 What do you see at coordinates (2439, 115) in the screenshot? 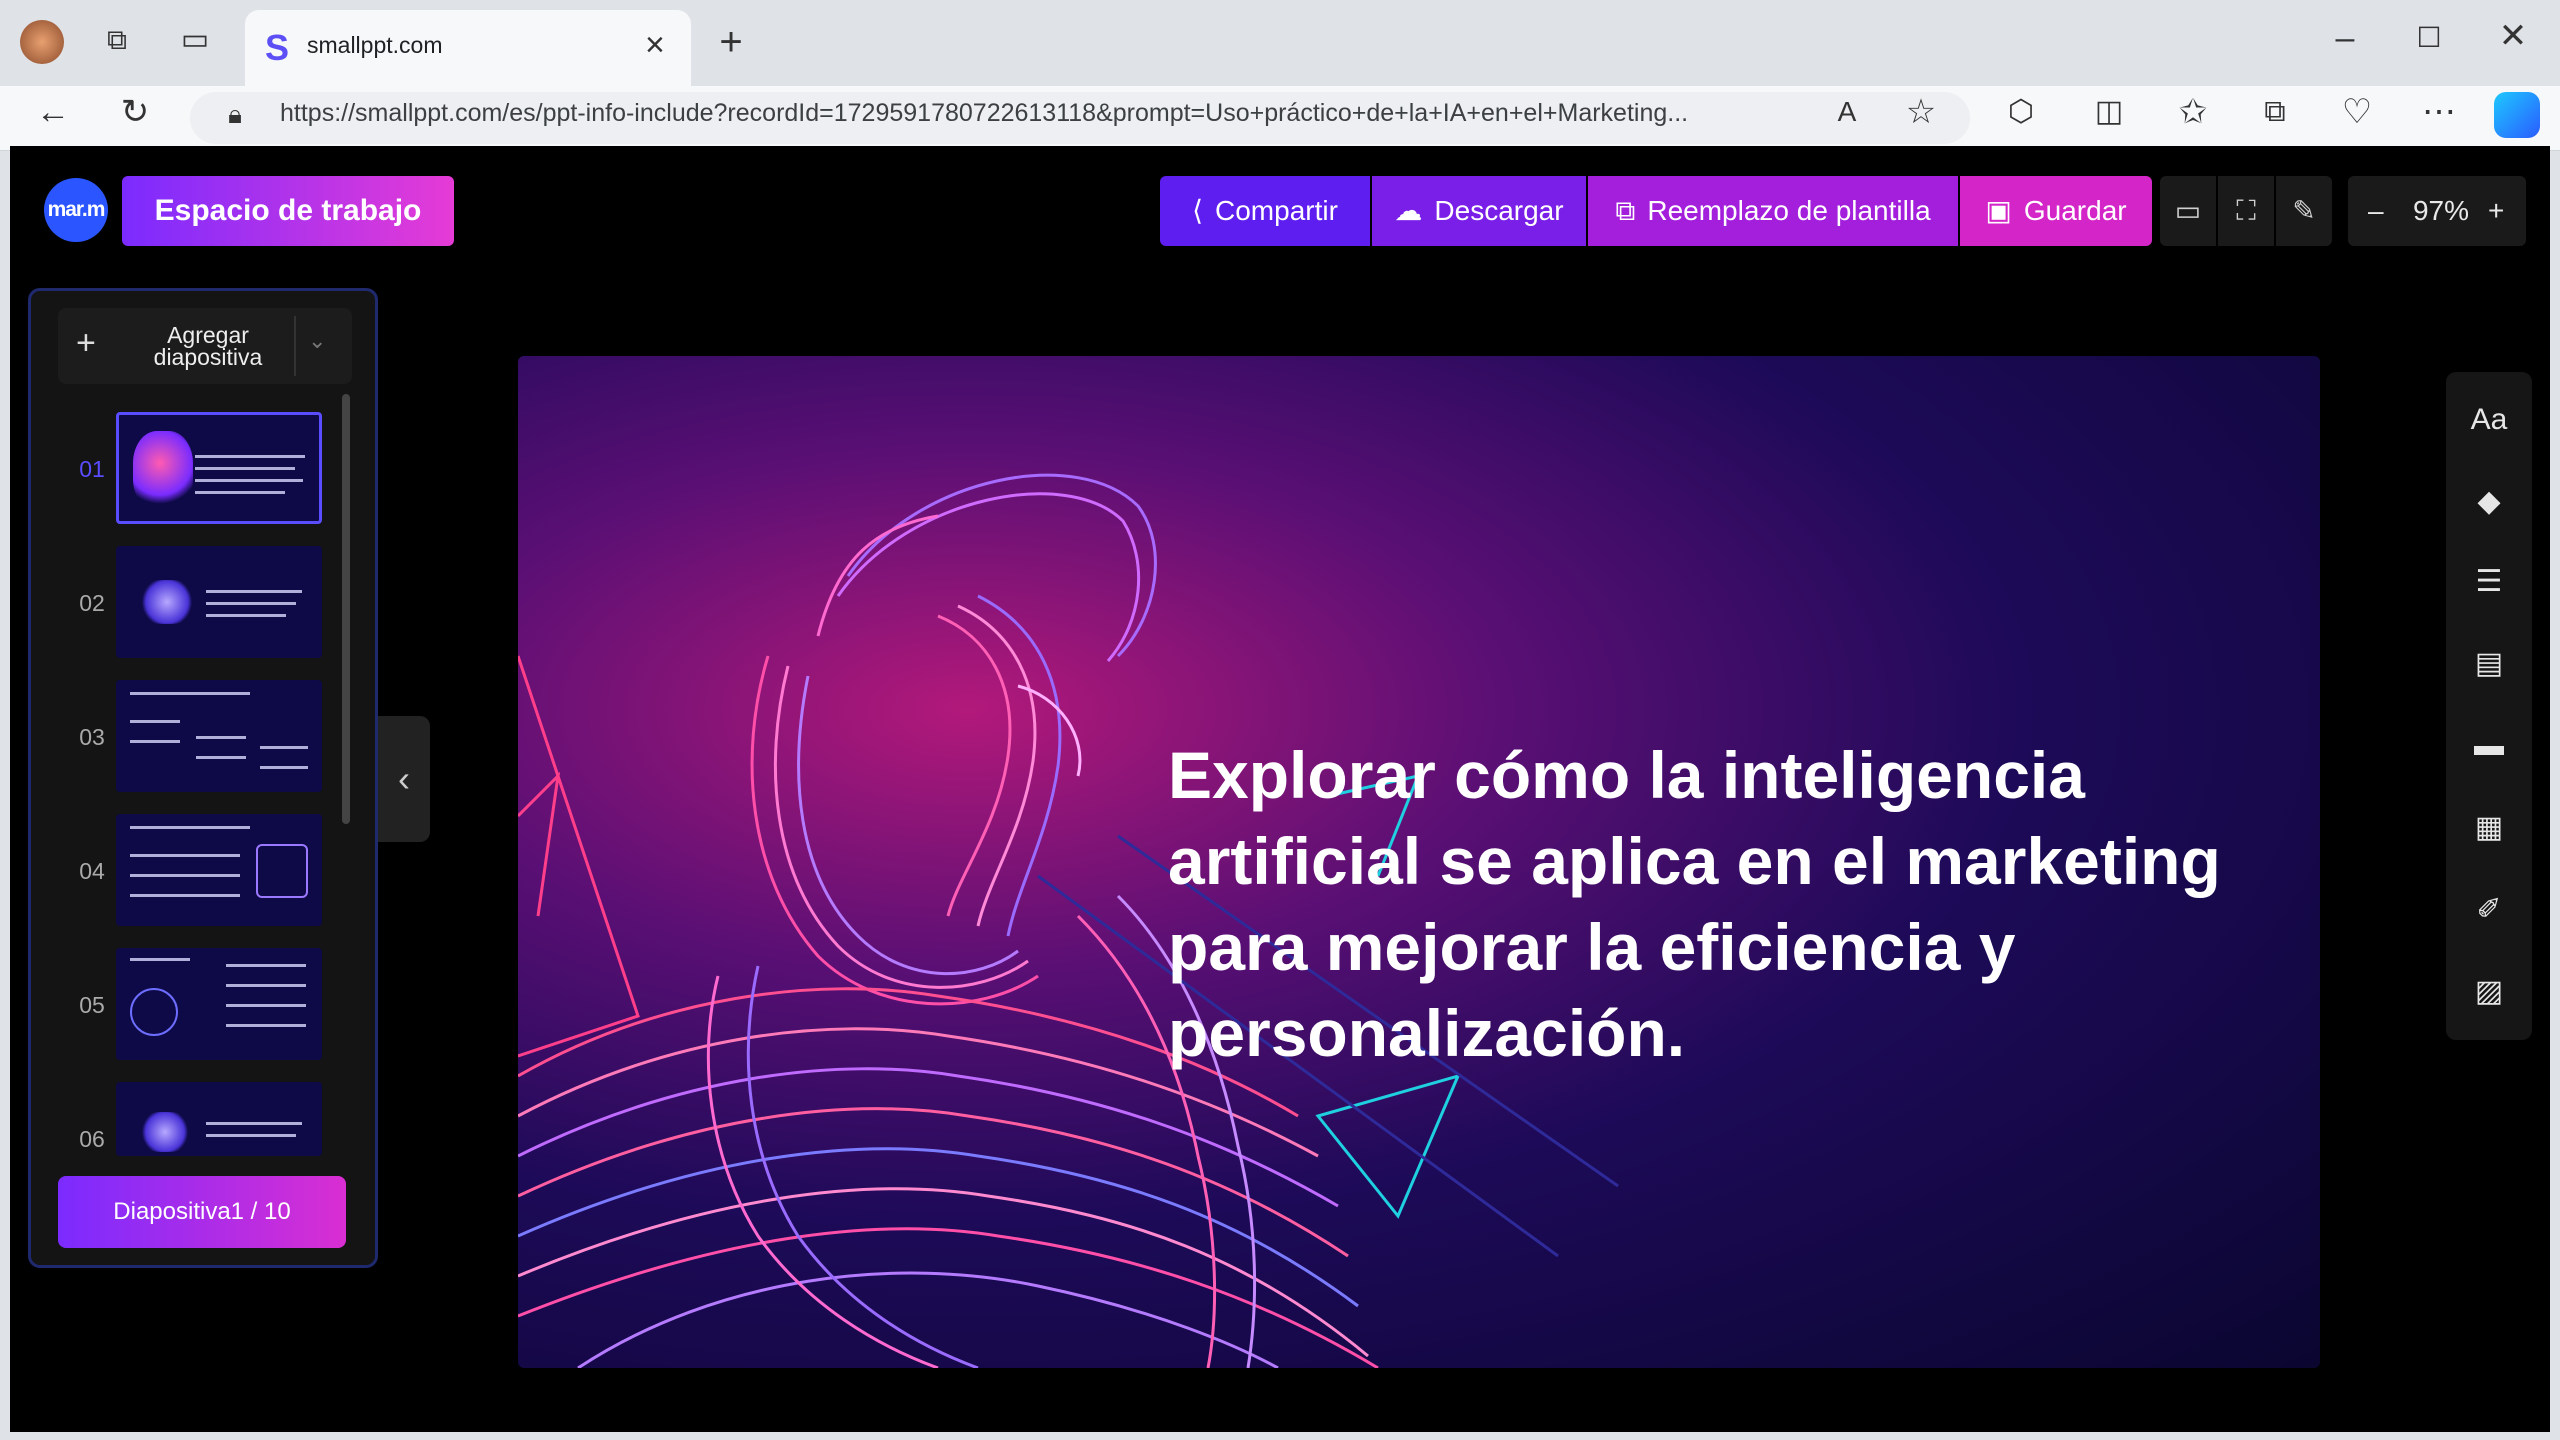
I see `more-menu-icon: ⋯` at bounding box center [2439, 115].